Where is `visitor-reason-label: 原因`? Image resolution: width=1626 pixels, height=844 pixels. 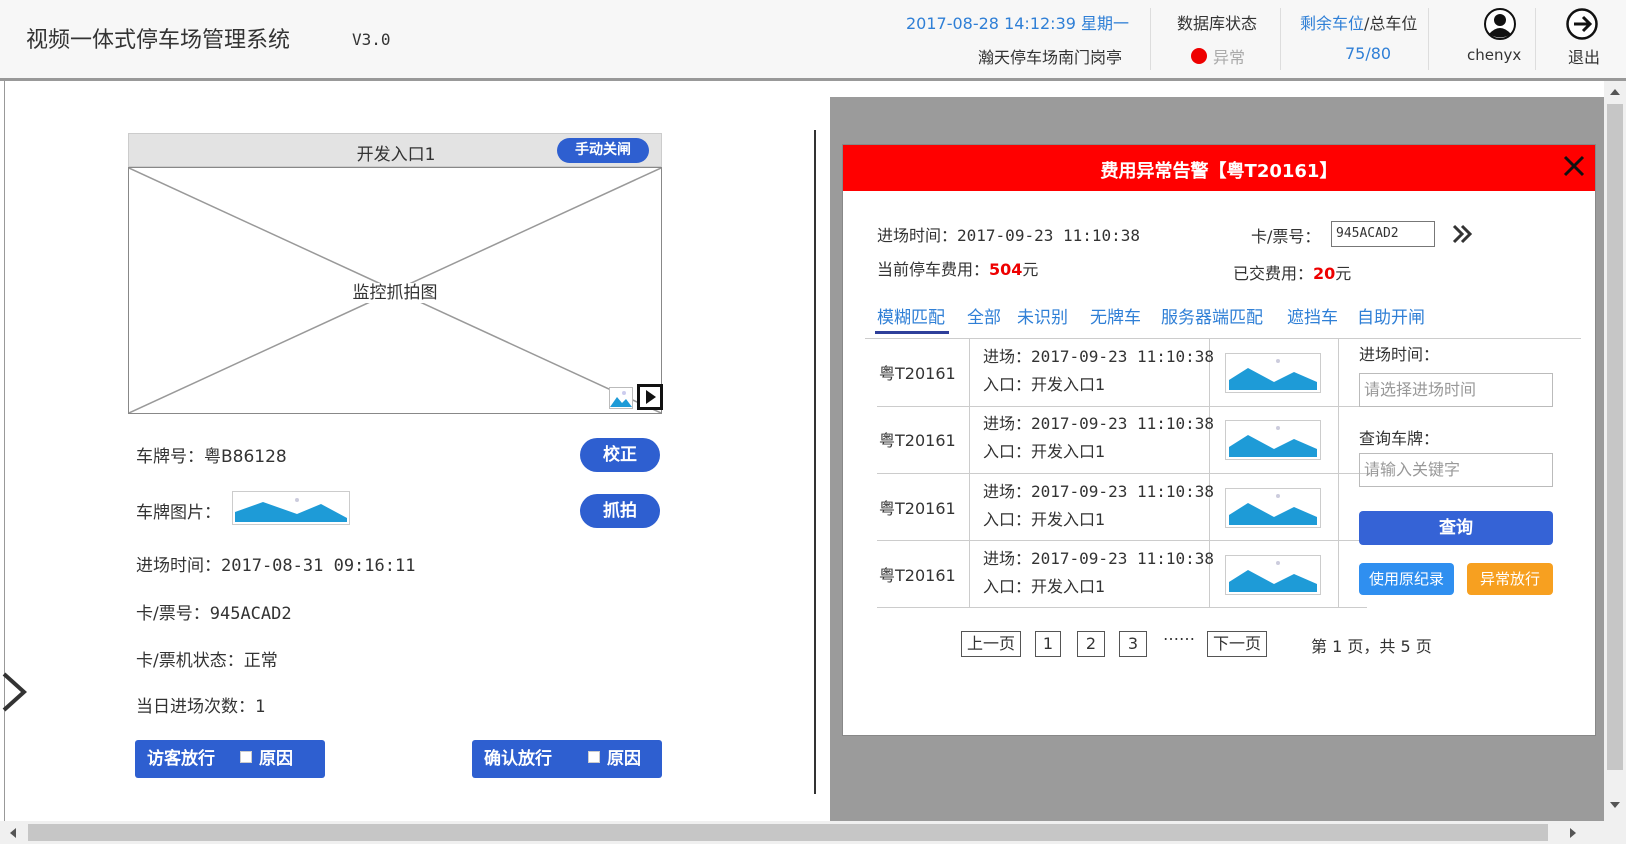 visitor-reason-label: 原因 is located at coordinates (276, 759).